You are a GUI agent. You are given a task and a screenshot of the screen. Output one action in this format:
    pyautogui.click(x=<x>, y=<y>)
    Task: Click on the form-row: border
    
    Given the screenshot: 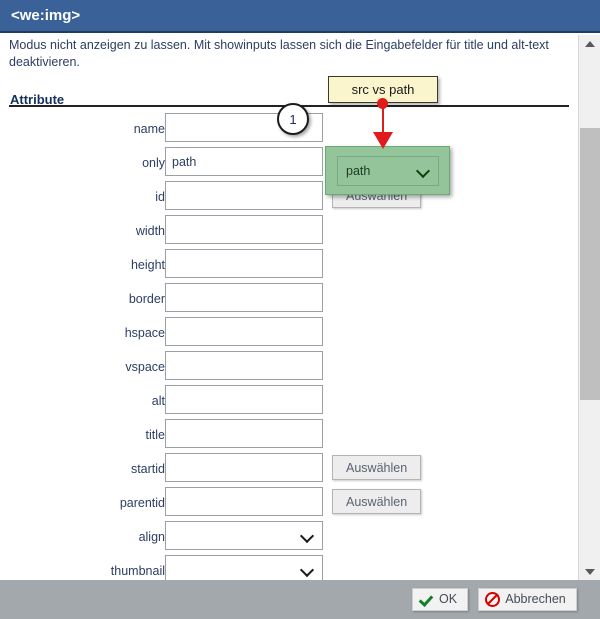 What is the action you would take?
    pyautogui.click(x=289, y=300)
    